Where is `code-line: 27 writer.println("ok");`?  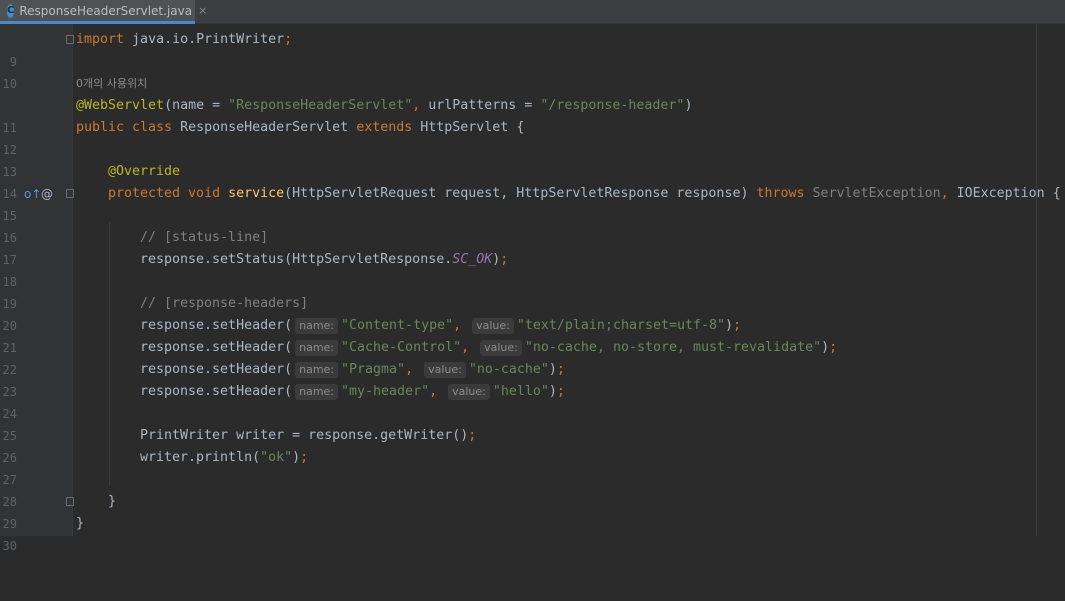
code-line: 27 writer.println("ok"); is located at coordinates (532, 467).